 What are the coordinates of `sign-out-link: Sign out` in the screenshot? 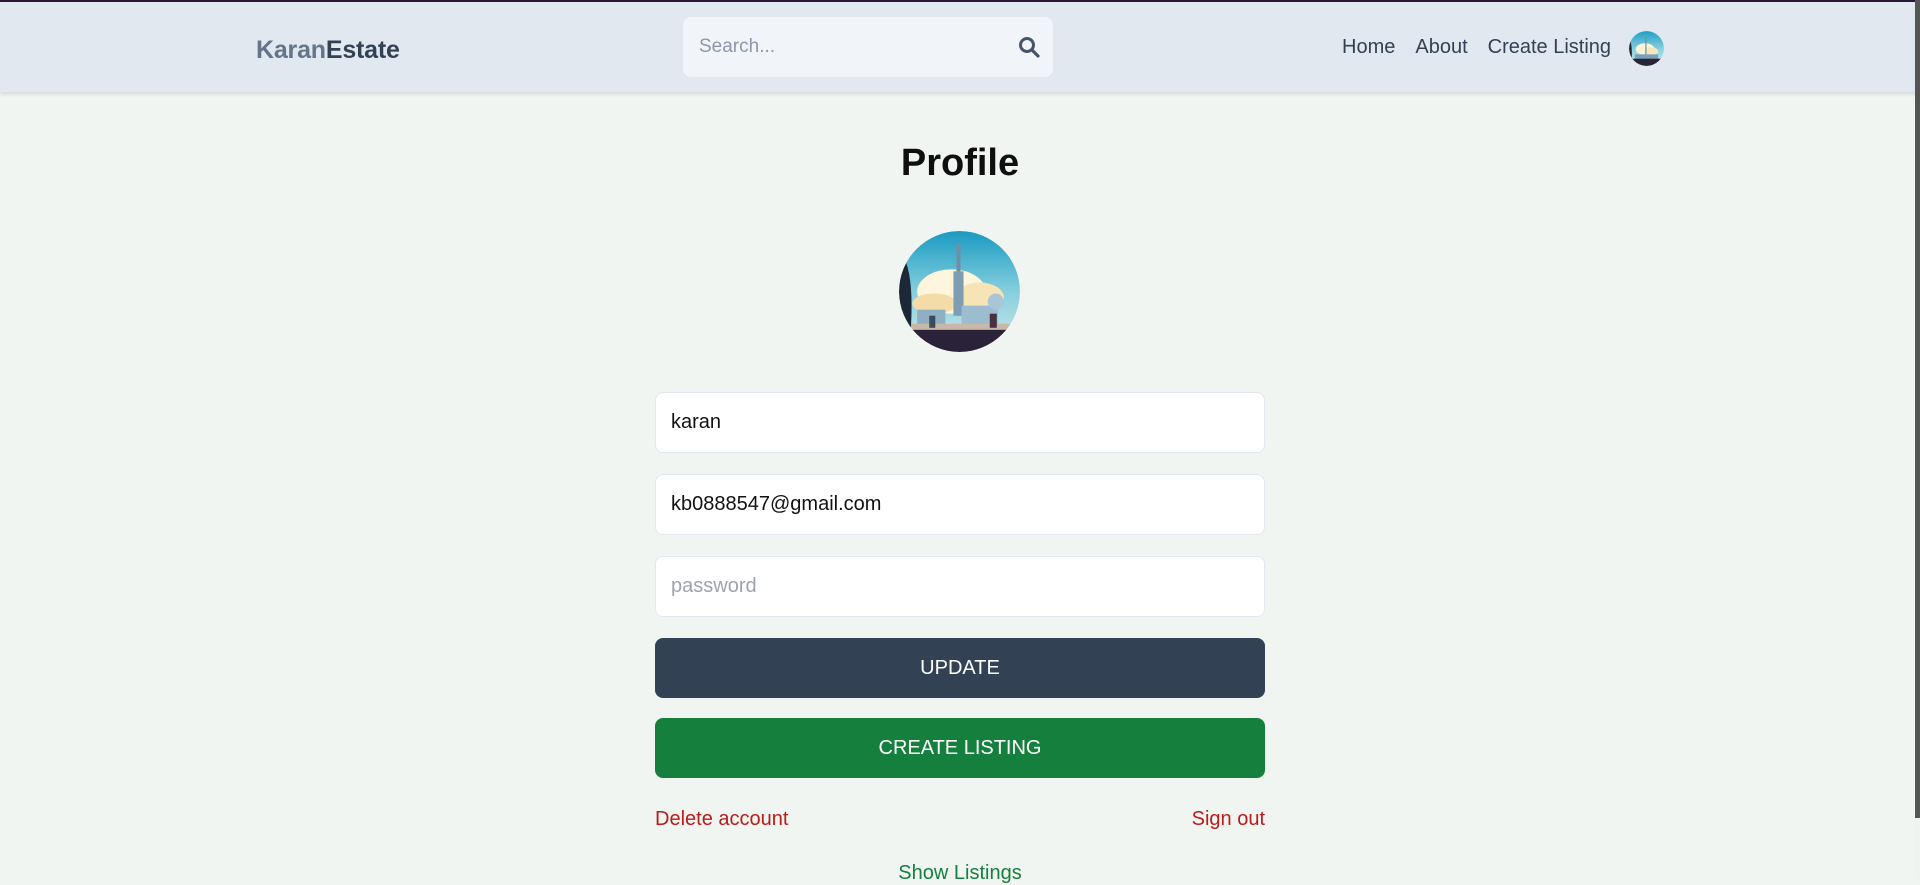 It's located at (1228, 819).